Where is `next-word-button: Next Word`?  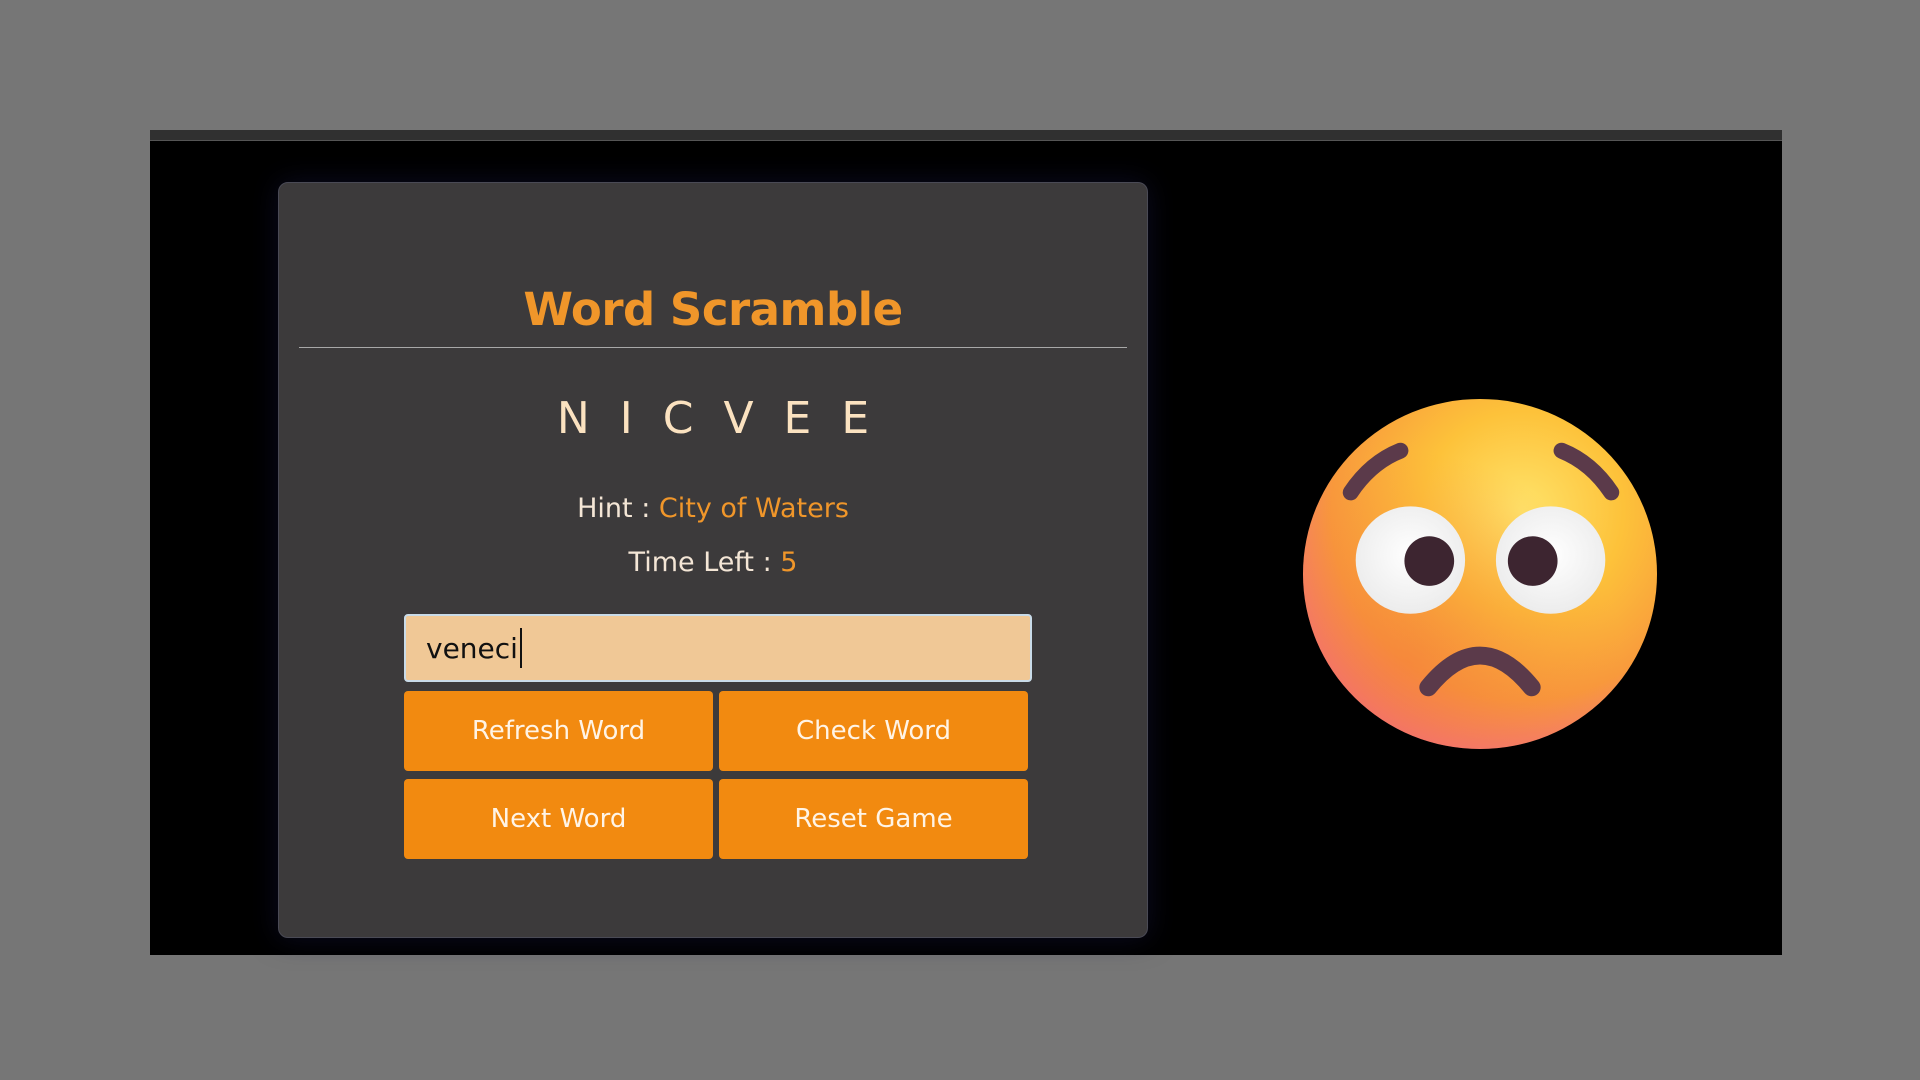
next-word-button: Next Word is located at coordinates (558, 819).